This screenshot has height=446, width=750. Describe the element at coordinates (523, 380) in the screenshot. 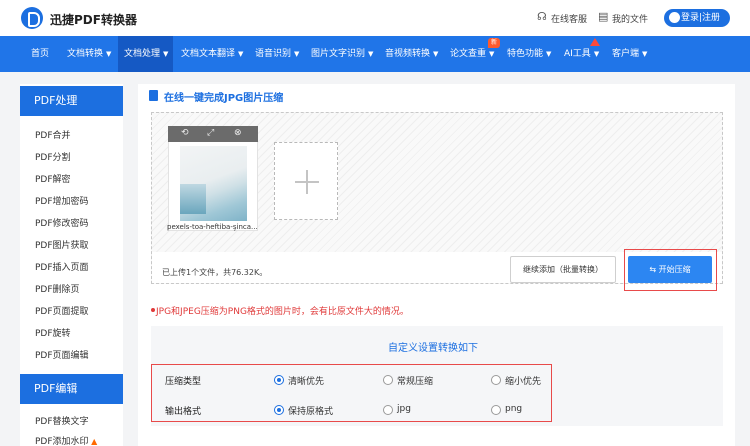

I see `radio-size-first-label: 缩小优先` at that location.